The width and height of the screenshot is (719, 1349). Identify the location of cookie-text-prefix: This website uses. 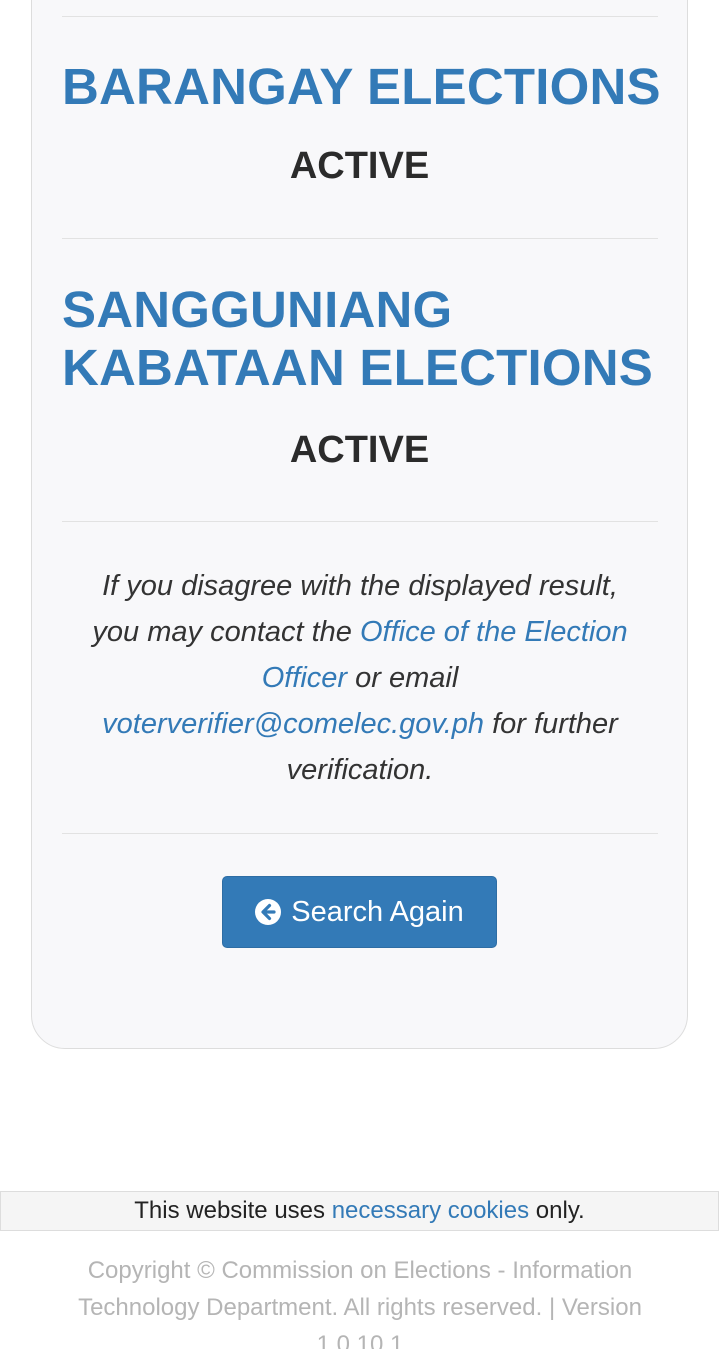
(233, 1210).